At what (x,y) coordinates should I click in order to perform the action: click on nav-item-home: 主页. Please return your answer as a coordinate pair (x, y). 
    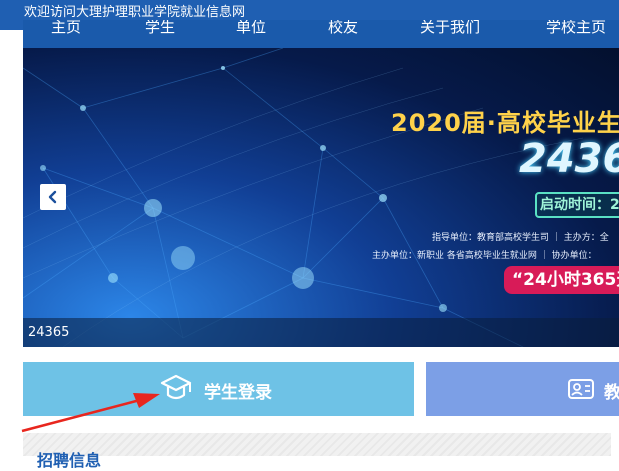
    Looking at the image, I should click on (66, 28).